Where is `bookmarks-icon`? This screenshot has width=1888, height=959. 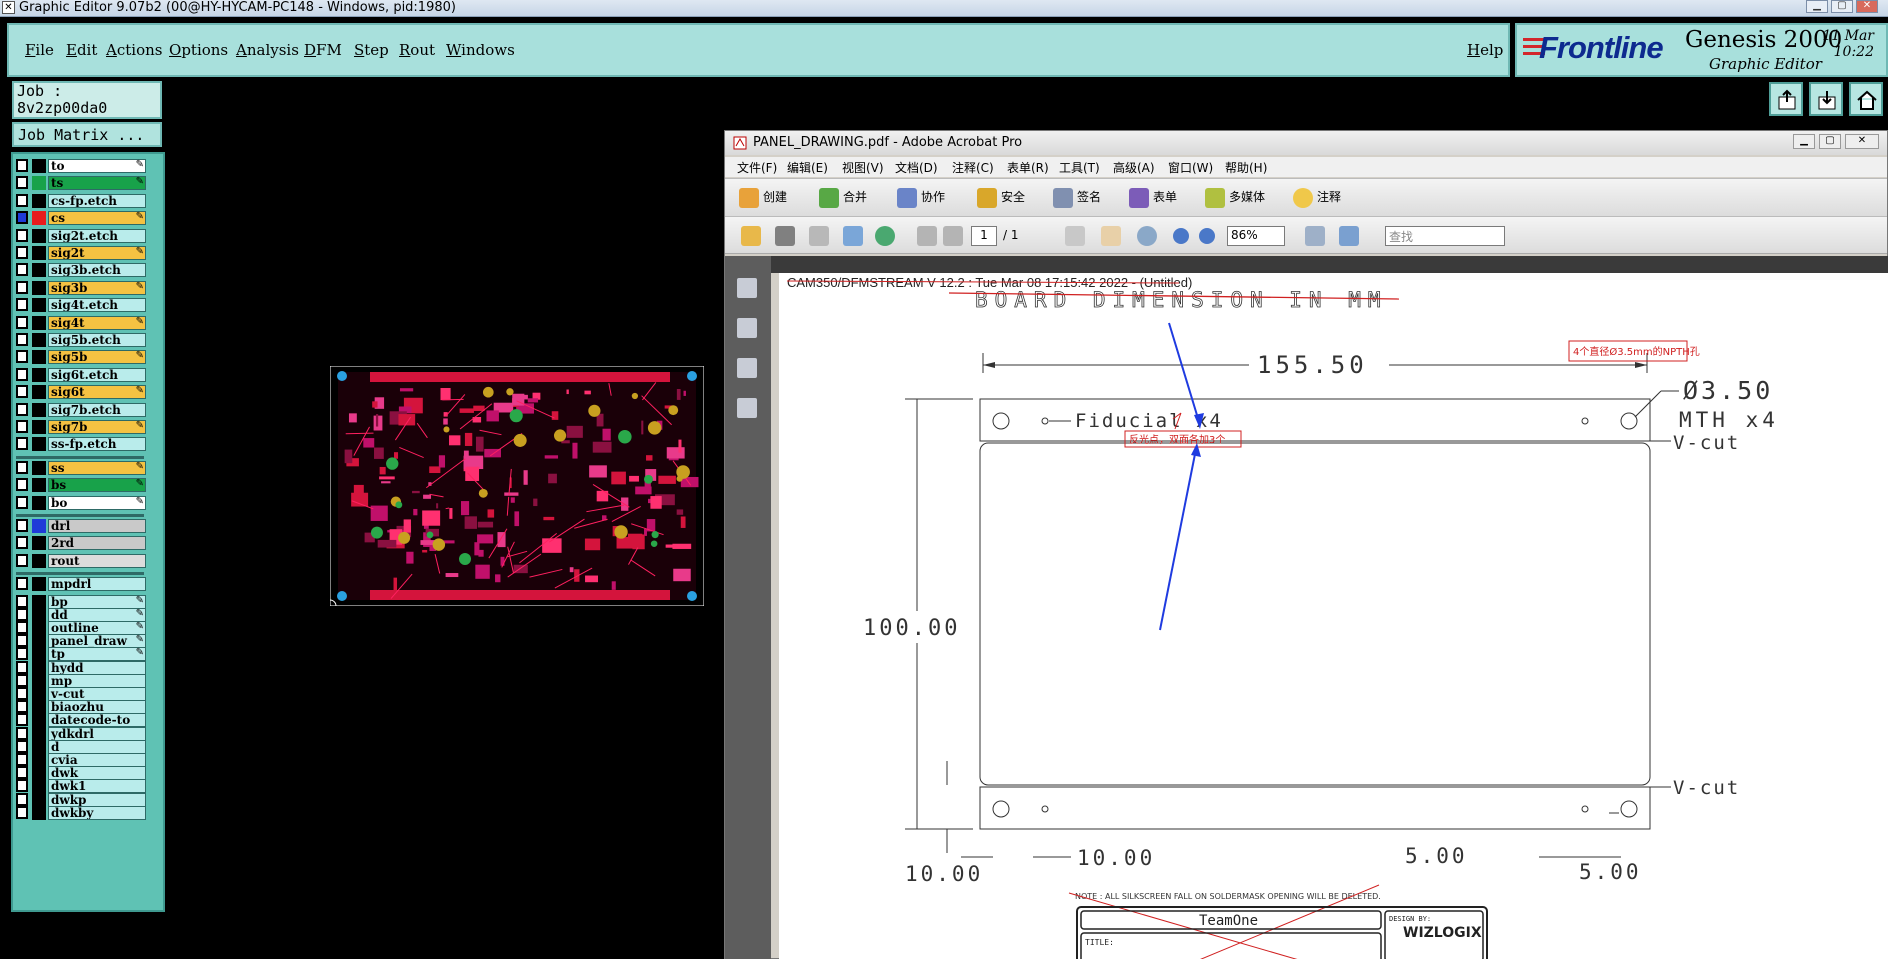
bookmarks-icon is located at coordinates (747, 328).